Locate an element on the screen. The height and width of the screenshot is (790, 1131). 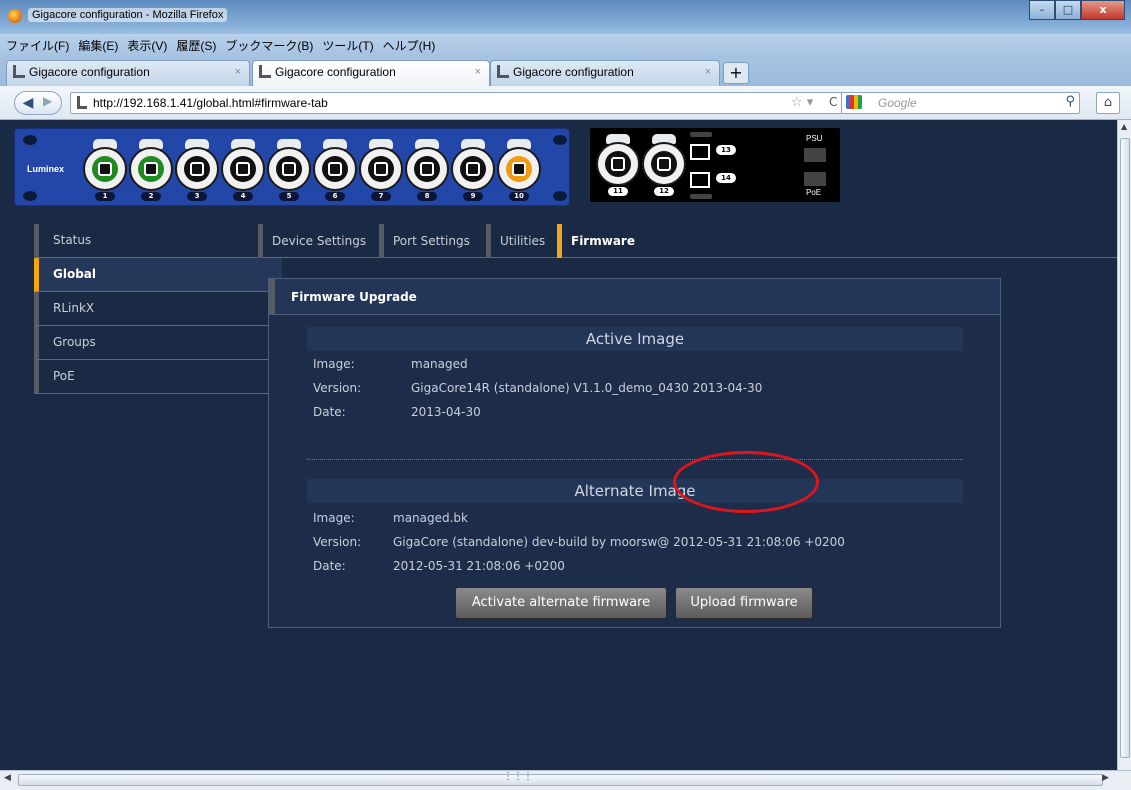
vertical-scrollbar: ▲ is located at coordinates (1124, 445).